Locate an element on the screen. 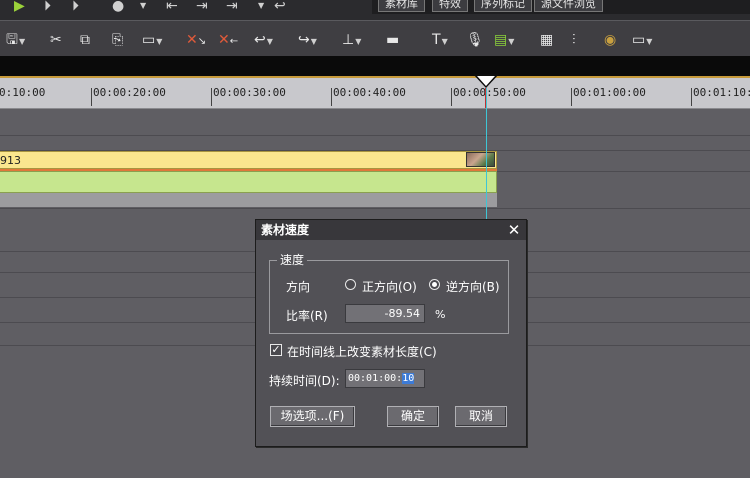 The height and width of the screenshot is (478, 750). close-icon: ✕ is located at coordinates (514, 230).